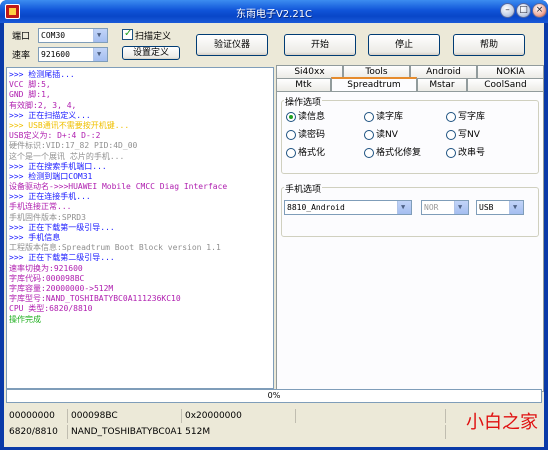 The width and height of the screenshot is (548, 450). What do you see at coordinates (472, 117) in the screenshot?
I see `operation-radio-label: 写字库` at bounding box center [472, 117].